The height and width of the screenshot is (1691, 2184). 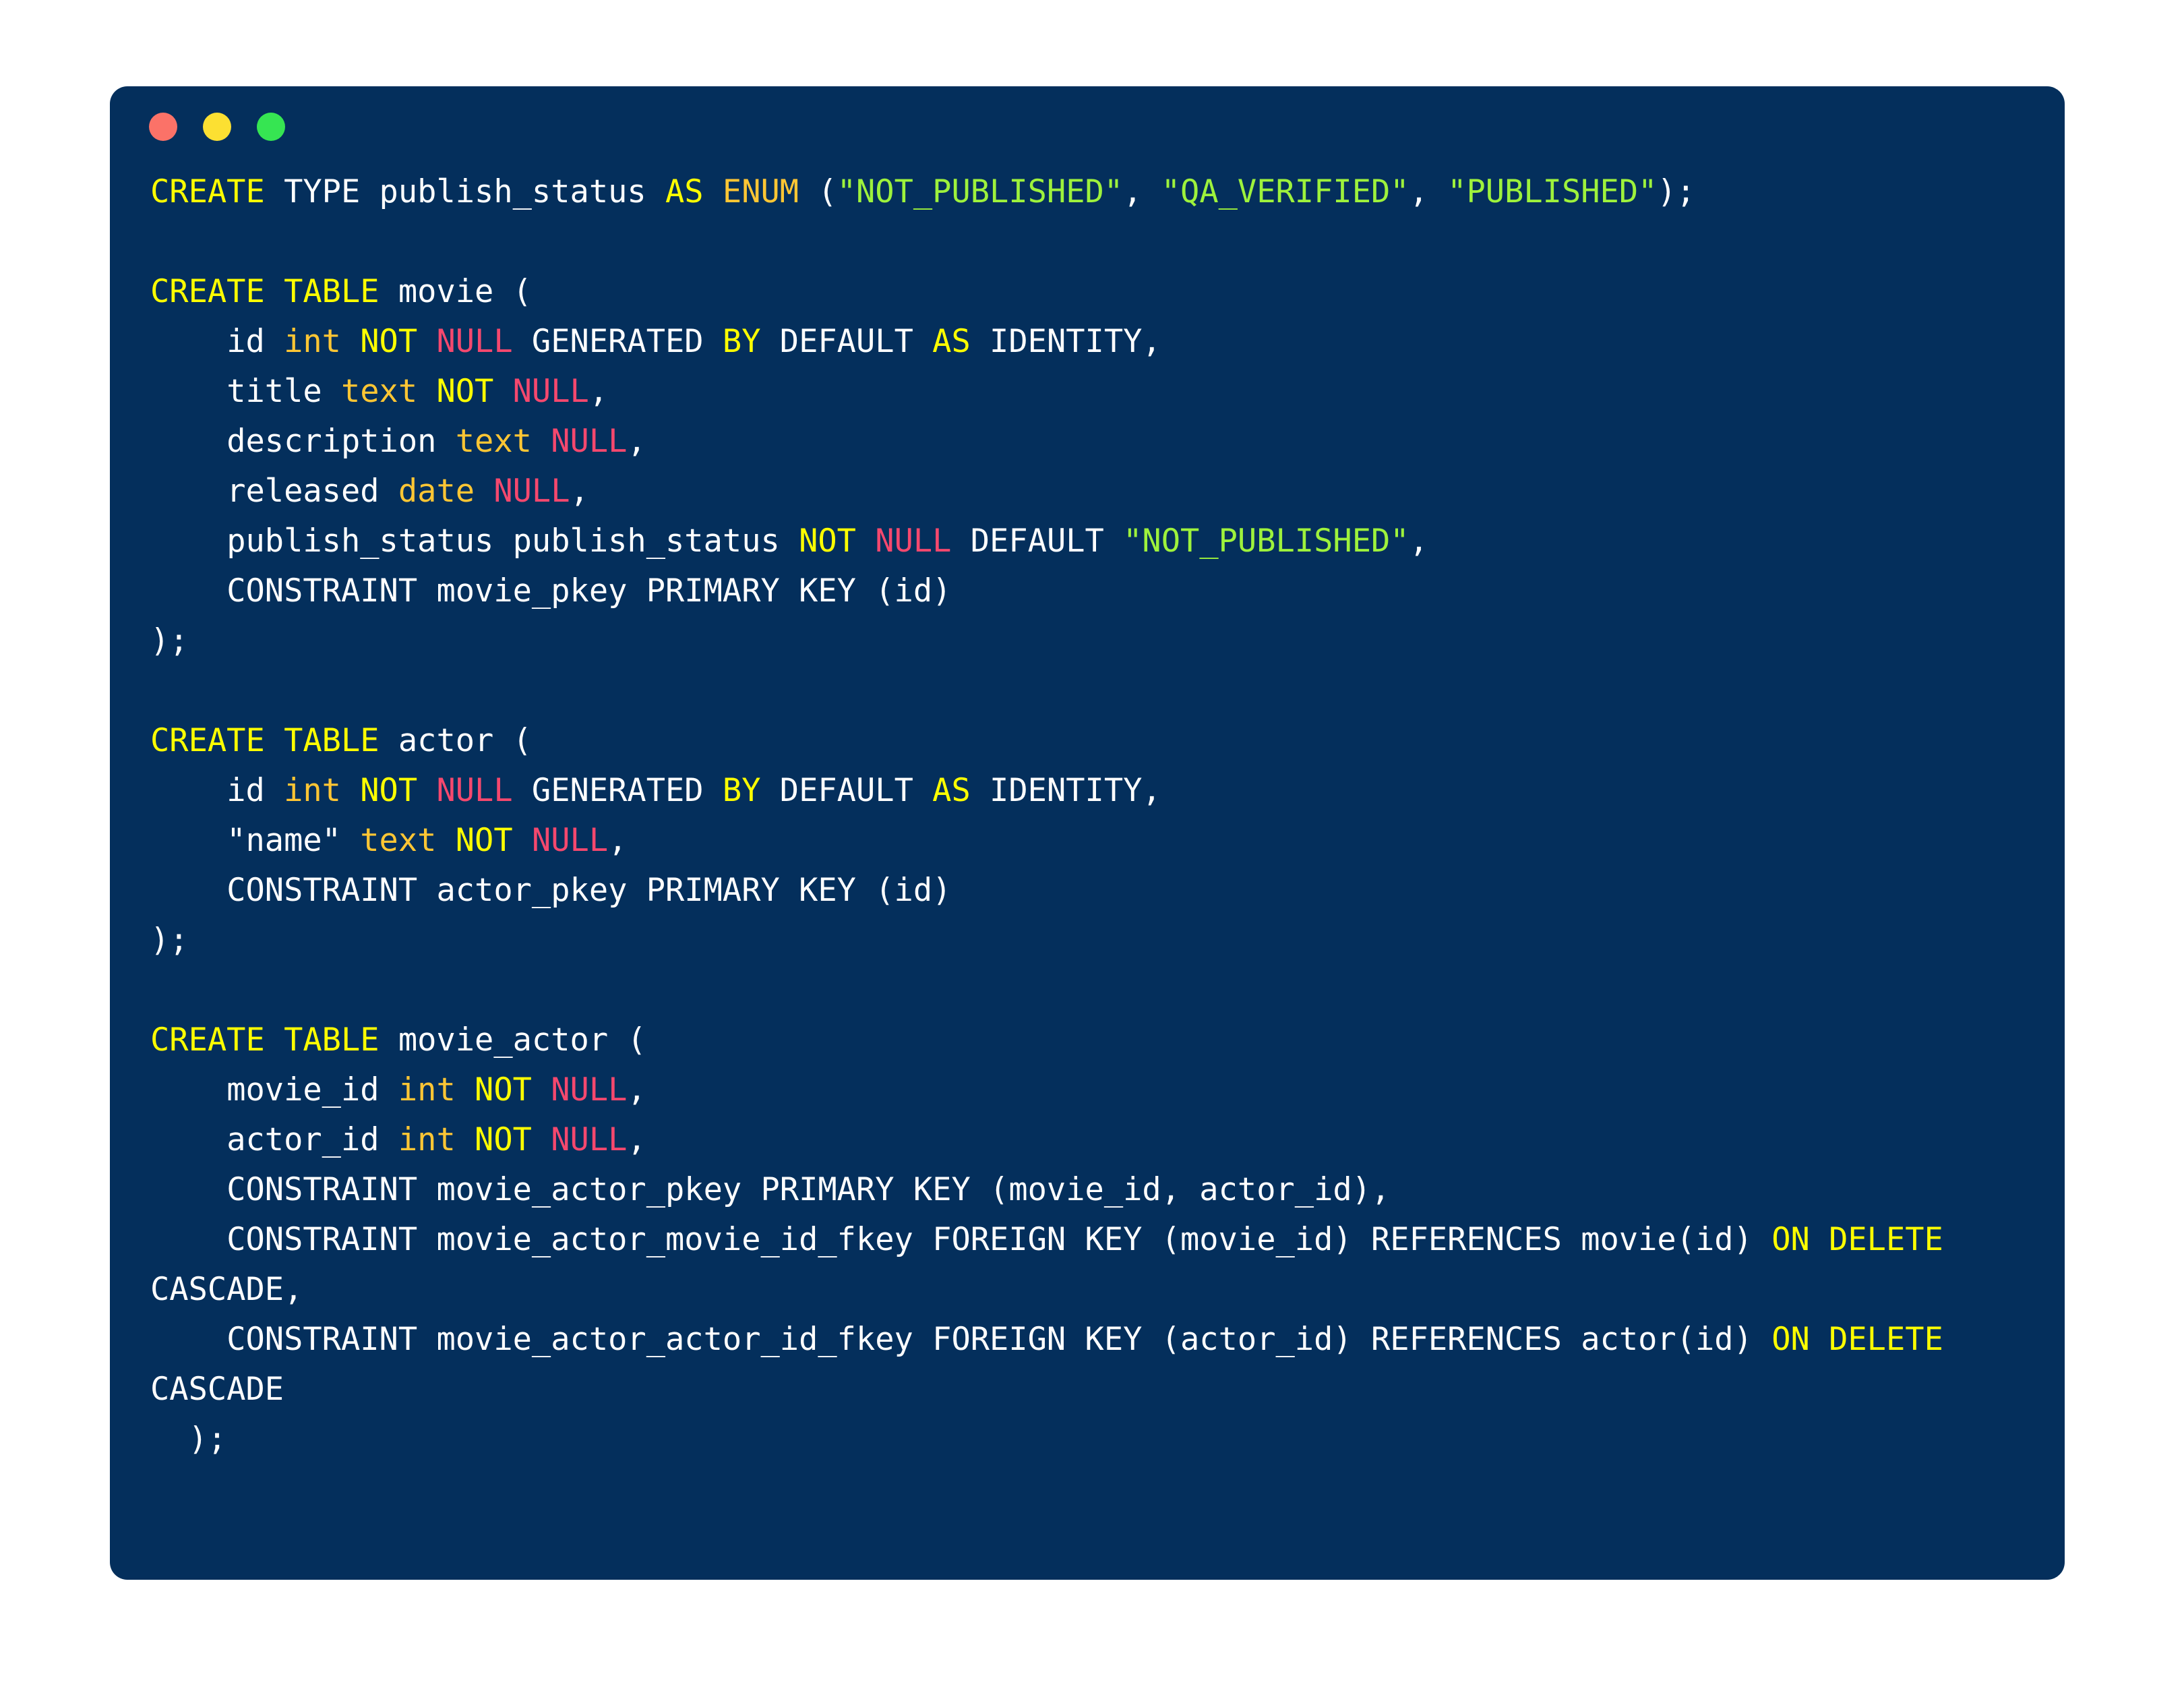 I want to click on code-token: (, so click(x=818, y=191).